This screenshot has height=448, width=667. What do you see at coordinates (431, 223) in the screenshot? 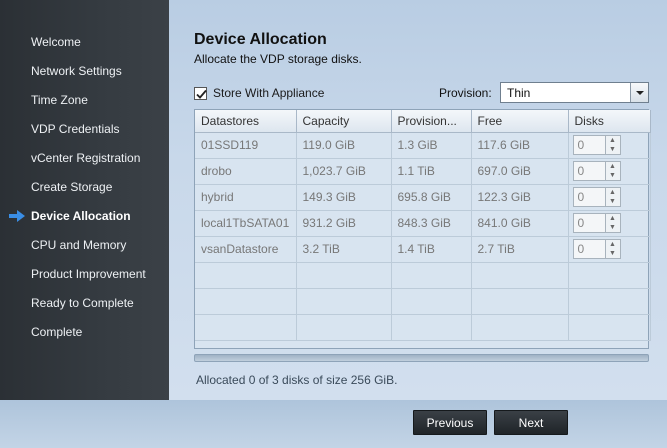
I see `cell-provisioned: 848.3 GiB` at bounding box center [431, 223].